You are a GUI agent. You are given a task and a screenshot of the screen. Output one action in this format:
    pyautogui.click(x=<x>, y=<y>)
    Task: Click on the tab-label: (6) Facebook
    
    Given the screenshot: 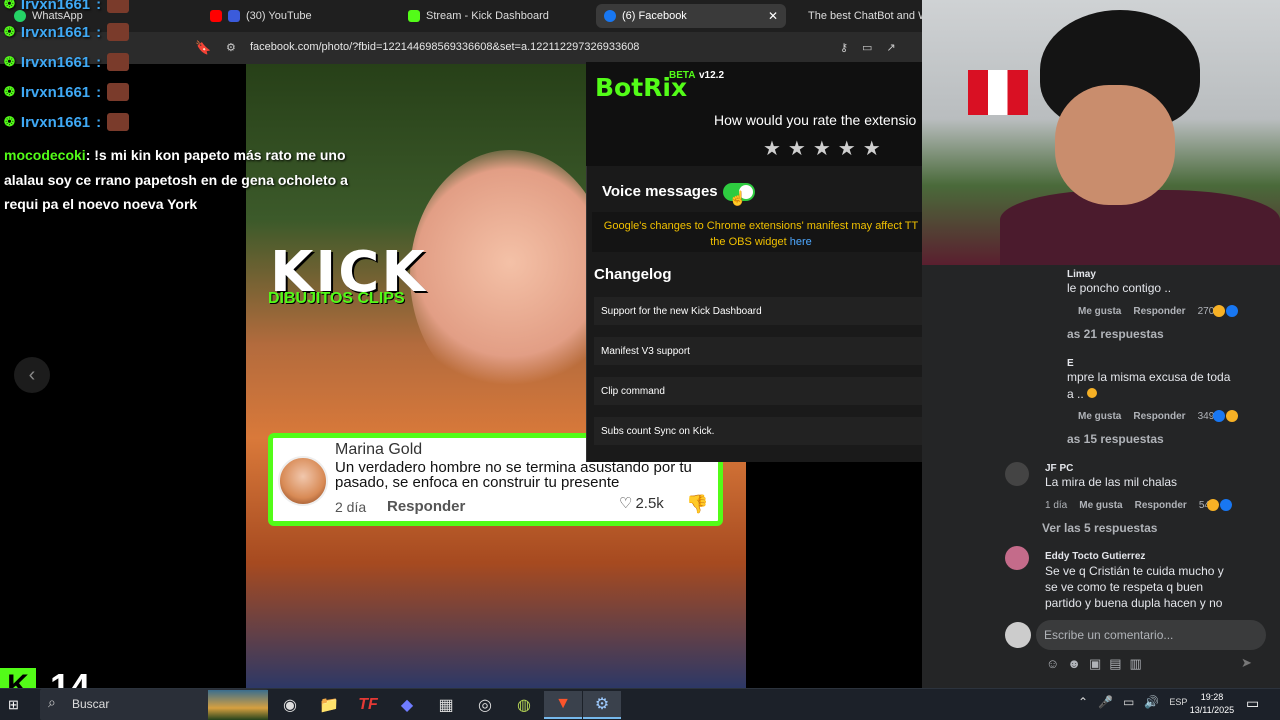 What is the action you would take?
    pyautogui.click(x=654, y=16)
    